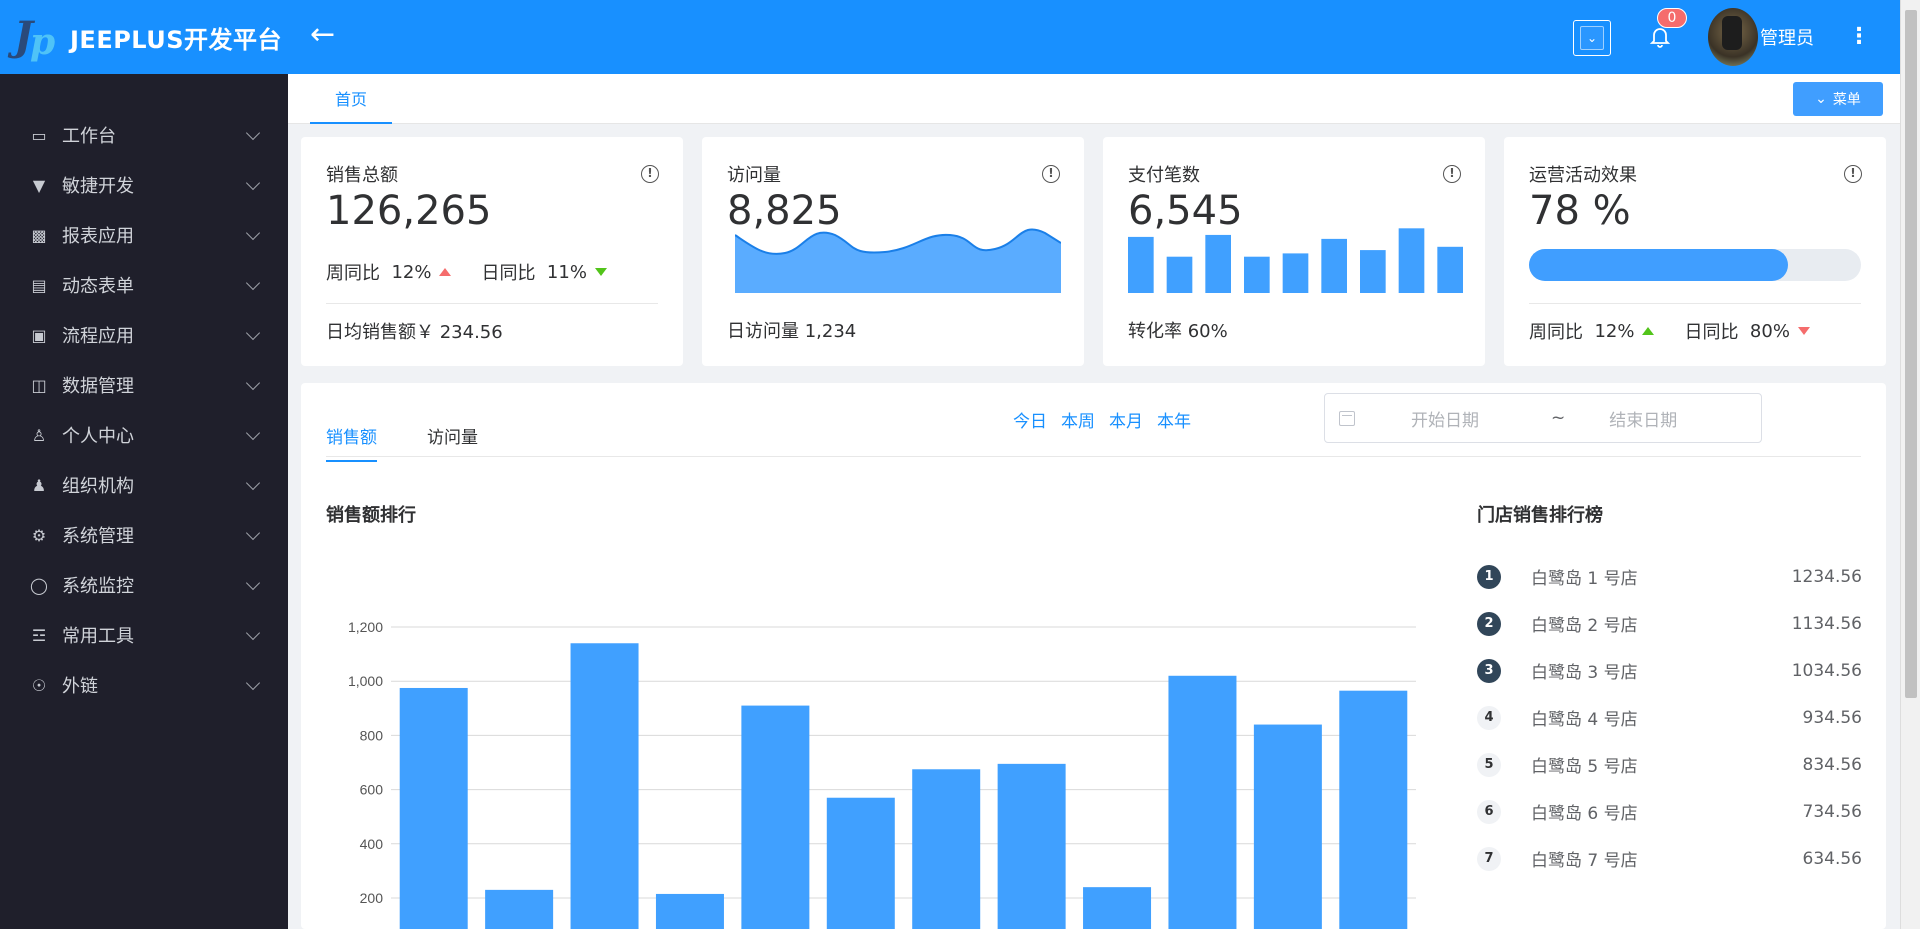 The width and height of the screenshot is (1920, 929). What do you see at coordinates (1787, 37) in the screenshot?
I see `user-name: 管理员` at bounding box center [1787, 37].